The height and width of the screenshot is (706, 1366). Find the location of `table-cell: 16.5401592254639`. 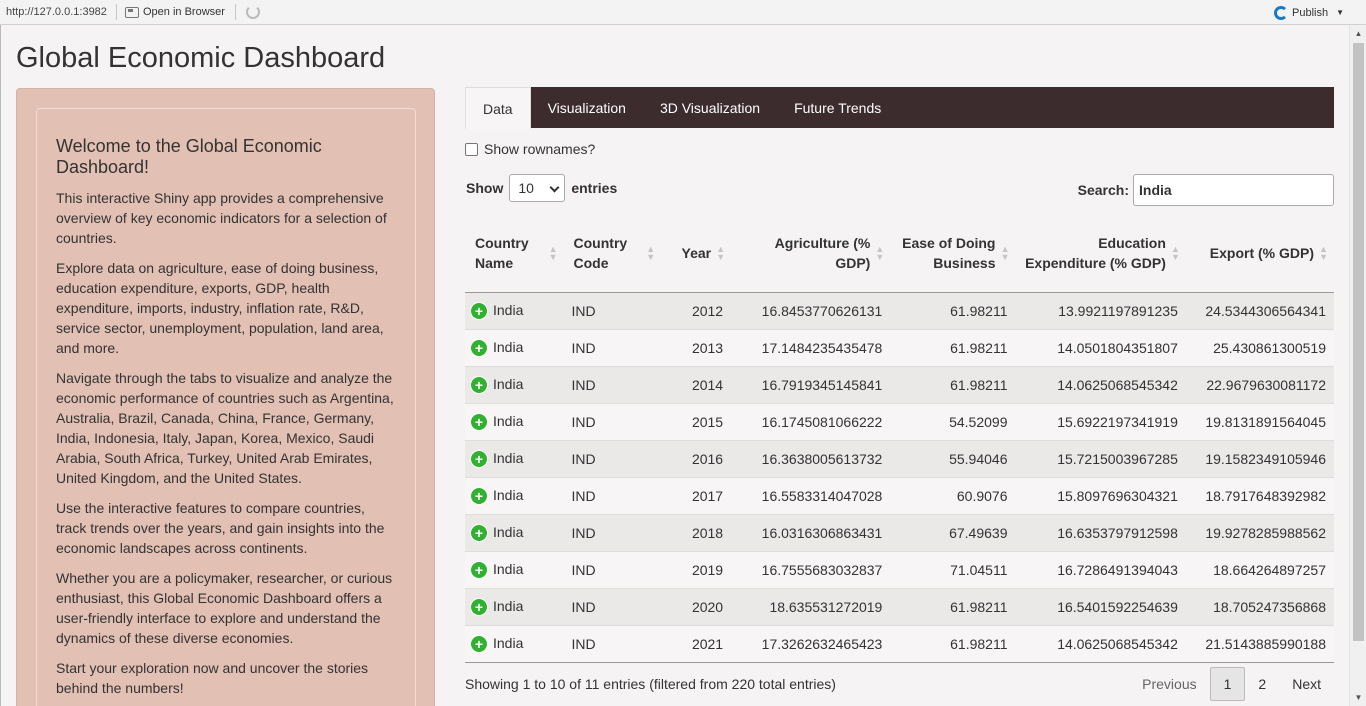

table-cell: 16.5401592254639 is located at coordinates (1100, 606).